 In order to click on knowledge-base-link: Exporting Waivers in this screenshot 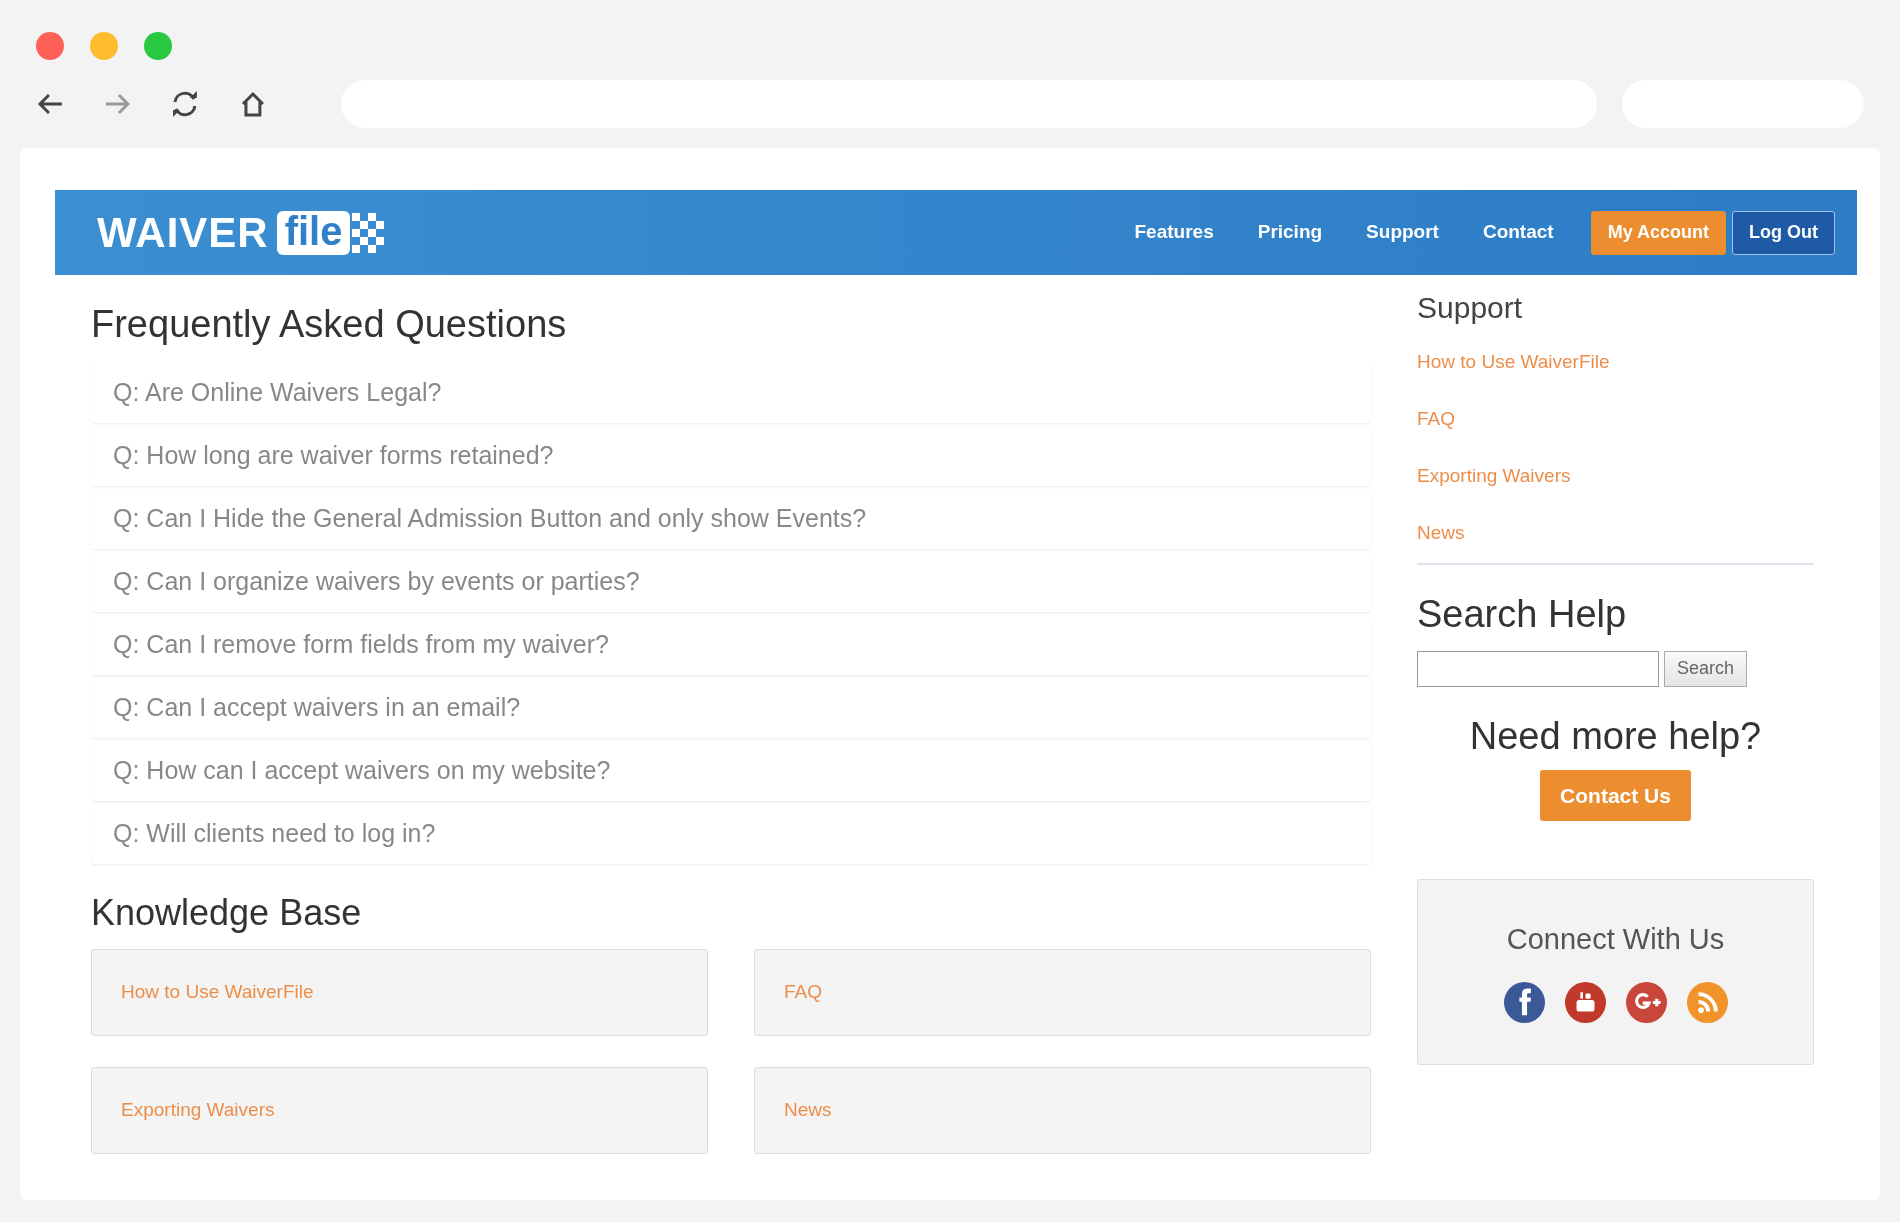, I will do `click(198, 1110)`.